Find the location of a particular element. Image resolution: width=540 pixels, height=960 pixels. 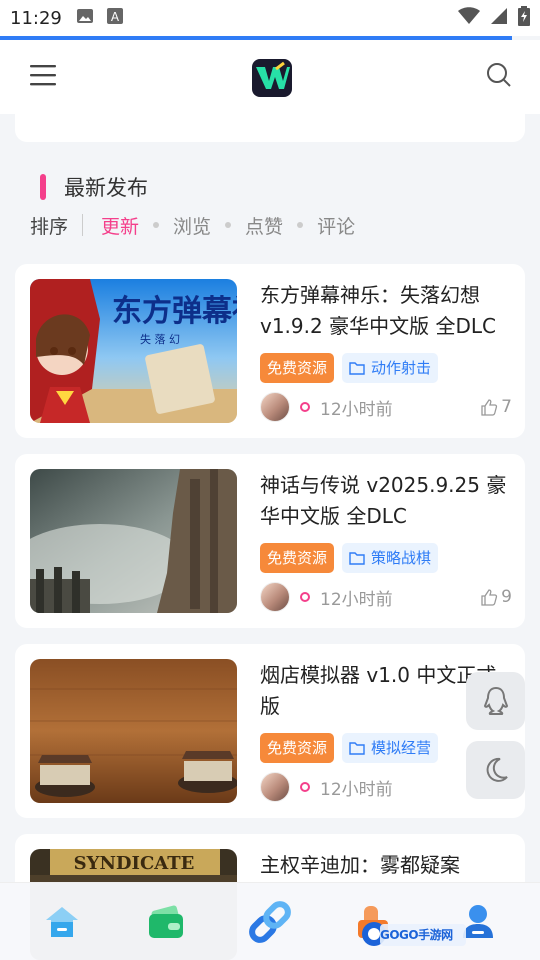

section-accent-bar is located at coordinates (43, 187).